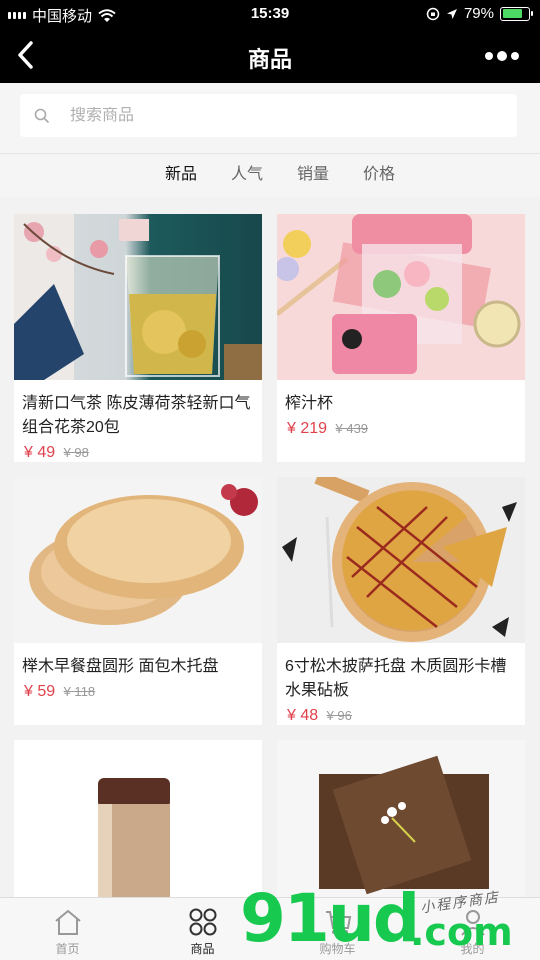  I want to click on battery-icon, so click(516, 13).